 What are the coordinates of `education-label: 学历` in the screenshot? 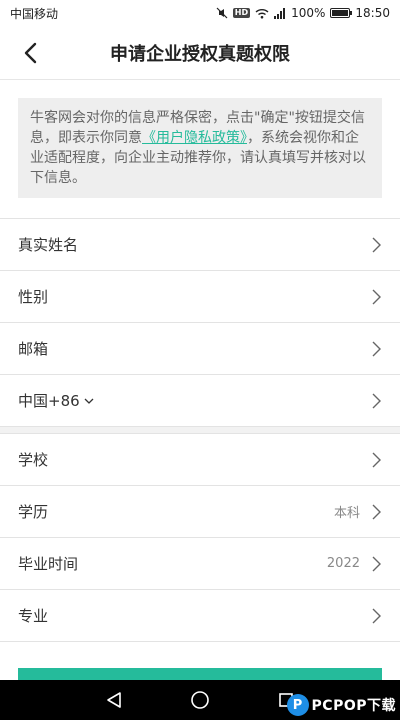 It's located at (33, 512).